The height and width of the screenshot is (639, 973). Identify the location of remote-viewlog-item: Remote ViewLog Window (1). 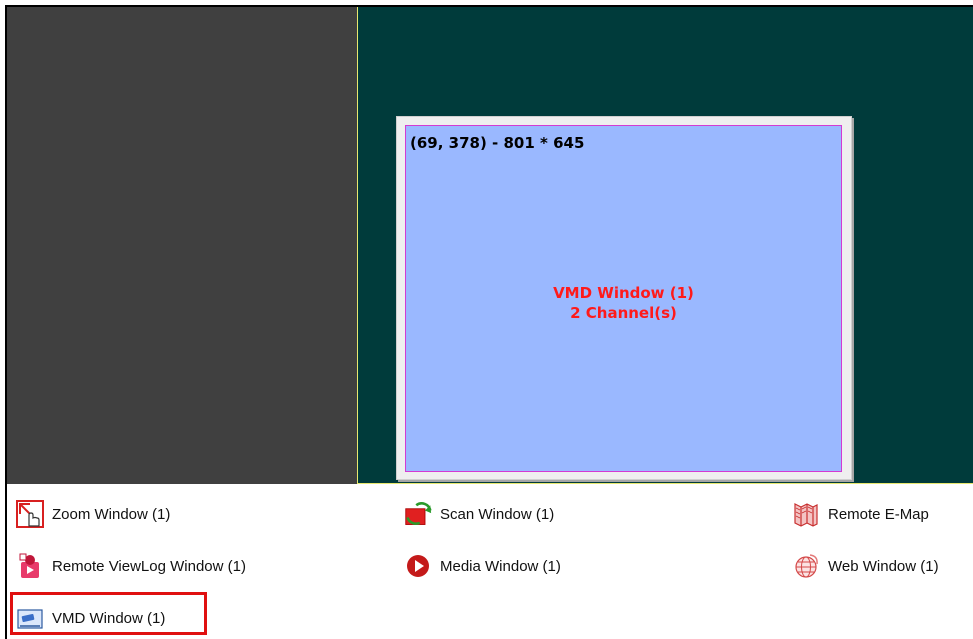
(131, 566).